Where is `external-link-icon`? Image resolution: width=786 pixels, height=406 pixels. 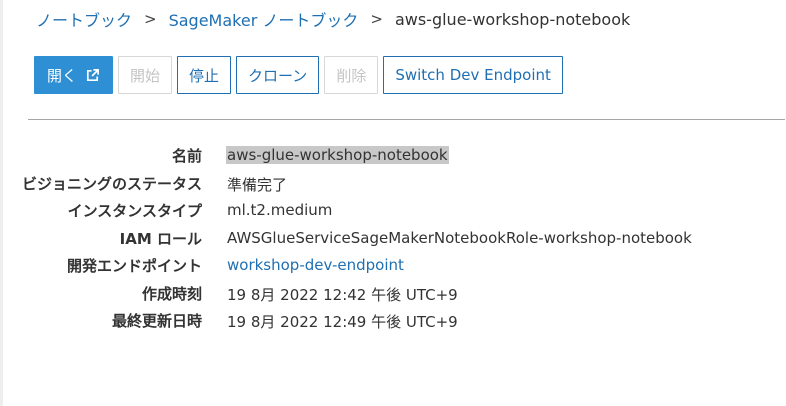
external-link-icon is located at coordinates (92, 74).